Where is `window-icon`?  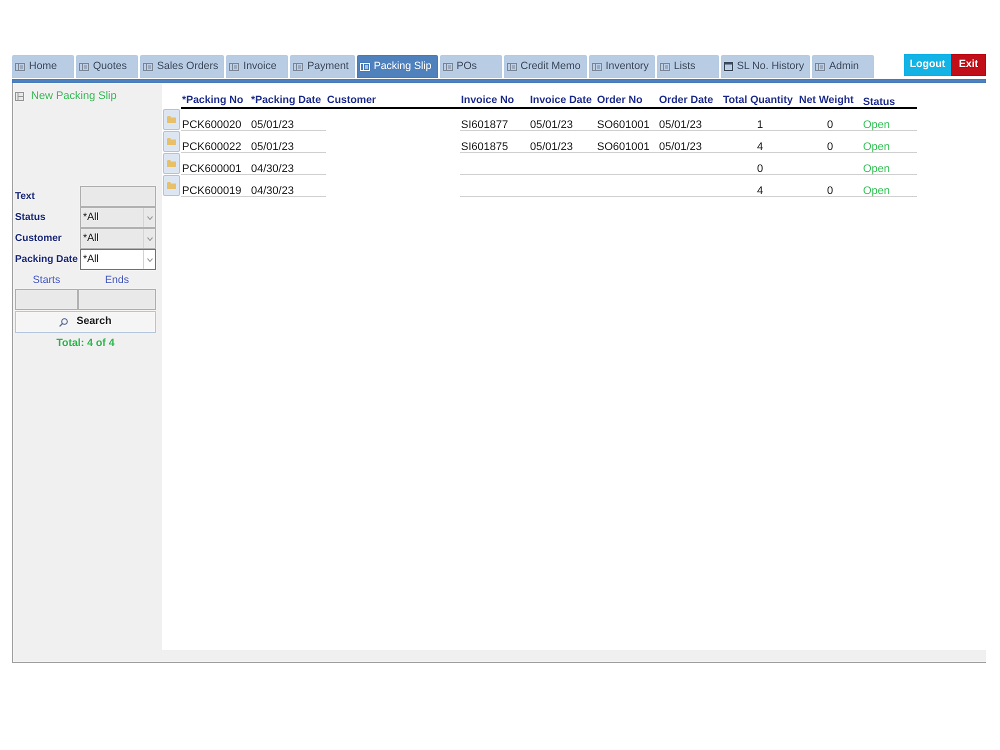
window-icon is located at coordinates (728, 66).